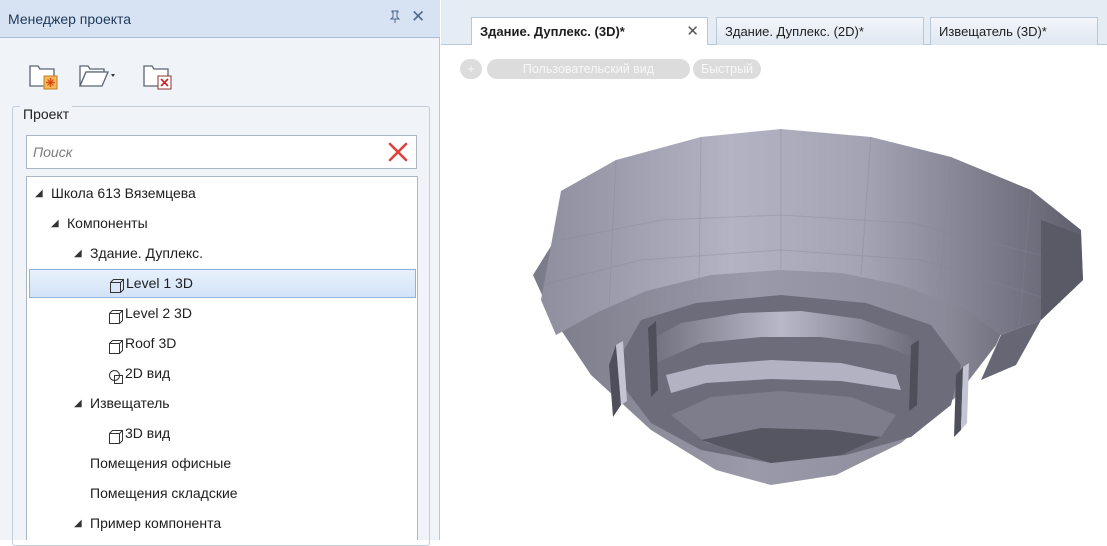 Image resolution: width=1107 pixels, height=546 pixels. Describe the element at coordinates (46, 114) in the screenshot. I see `project-group-label: Проект` at that location.